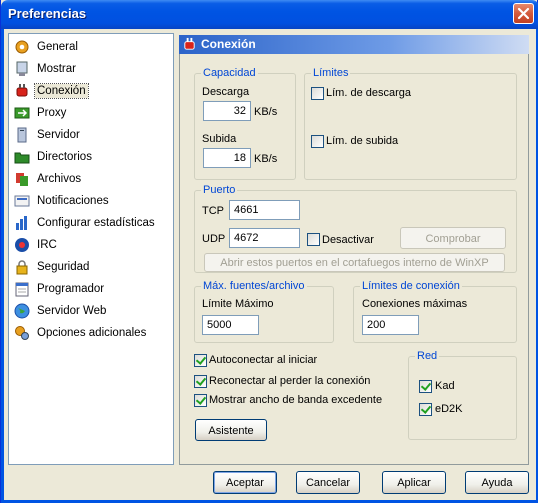  I want to click on download-capacity-input, so click(227, 111).